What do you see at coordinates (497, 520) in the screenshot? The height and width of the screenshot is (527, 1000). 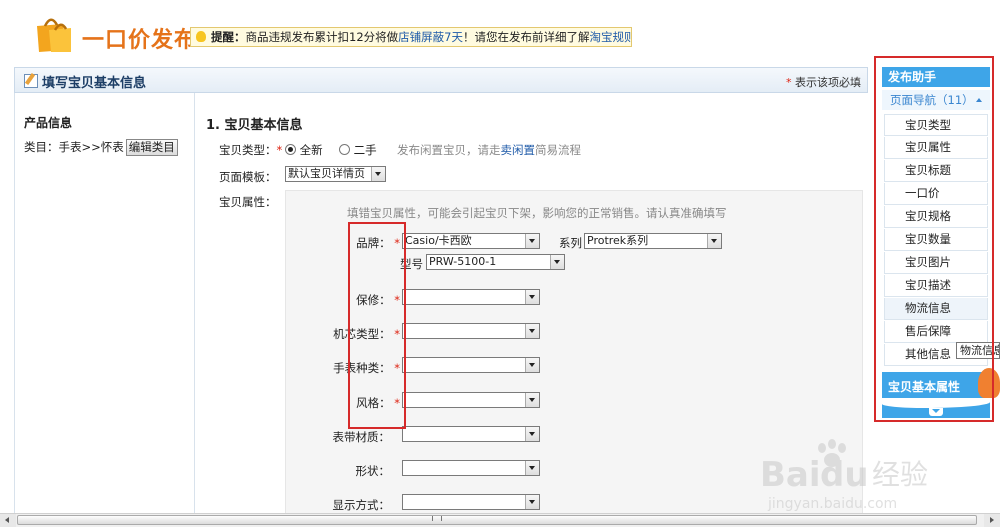 I see `scrollbar-thumb` at bounding box center [497, 520].